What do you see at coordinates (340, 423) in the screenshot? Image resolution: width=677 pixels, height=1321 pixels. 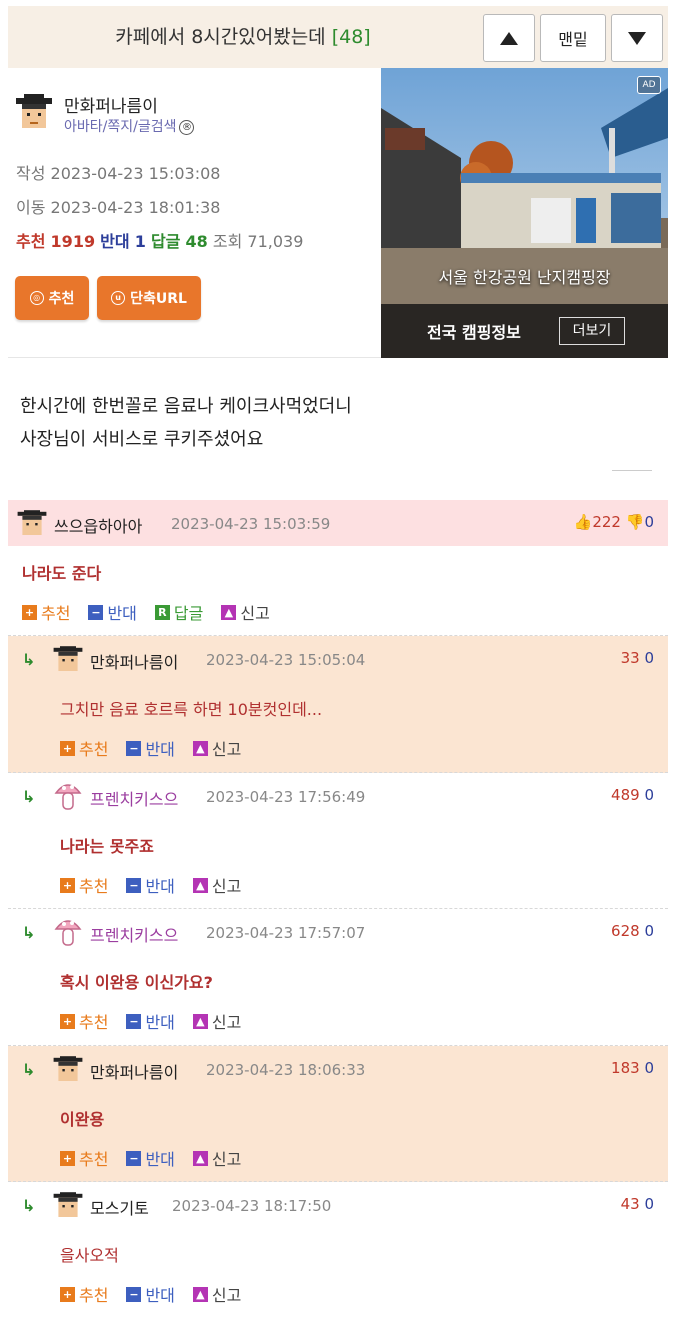 I see `post-content: 한시간에 한번꼴로 음료나 케이크사먹었더니 사장님이 서비스로 쿠키주셨어요` at bounding box center [340, 423].